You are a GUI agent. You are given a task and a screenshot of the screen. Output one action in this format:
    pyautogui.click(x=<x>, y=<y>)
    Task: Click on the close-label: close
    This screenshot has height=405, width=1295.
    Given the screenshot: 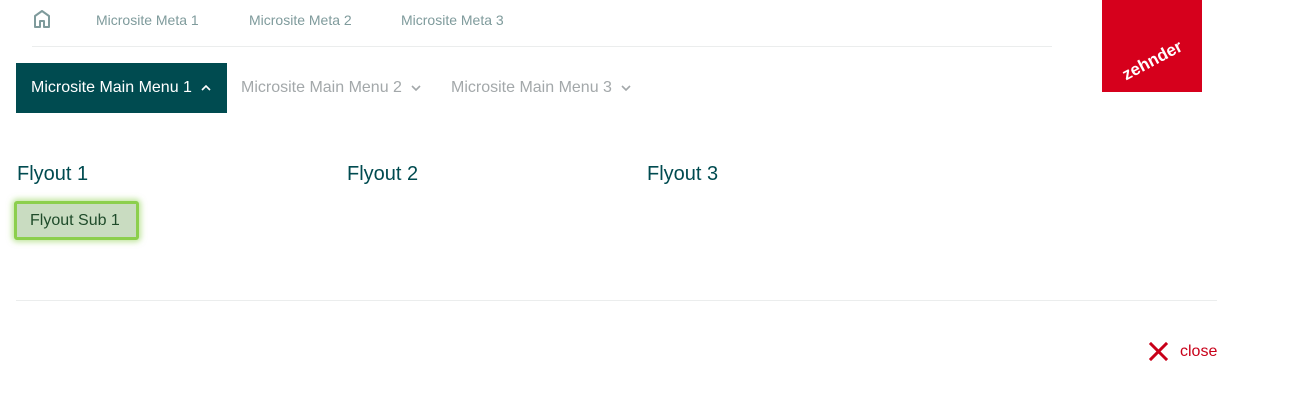 What is the action you would take?
    pyautogui.click(x=1199, y=351)
    